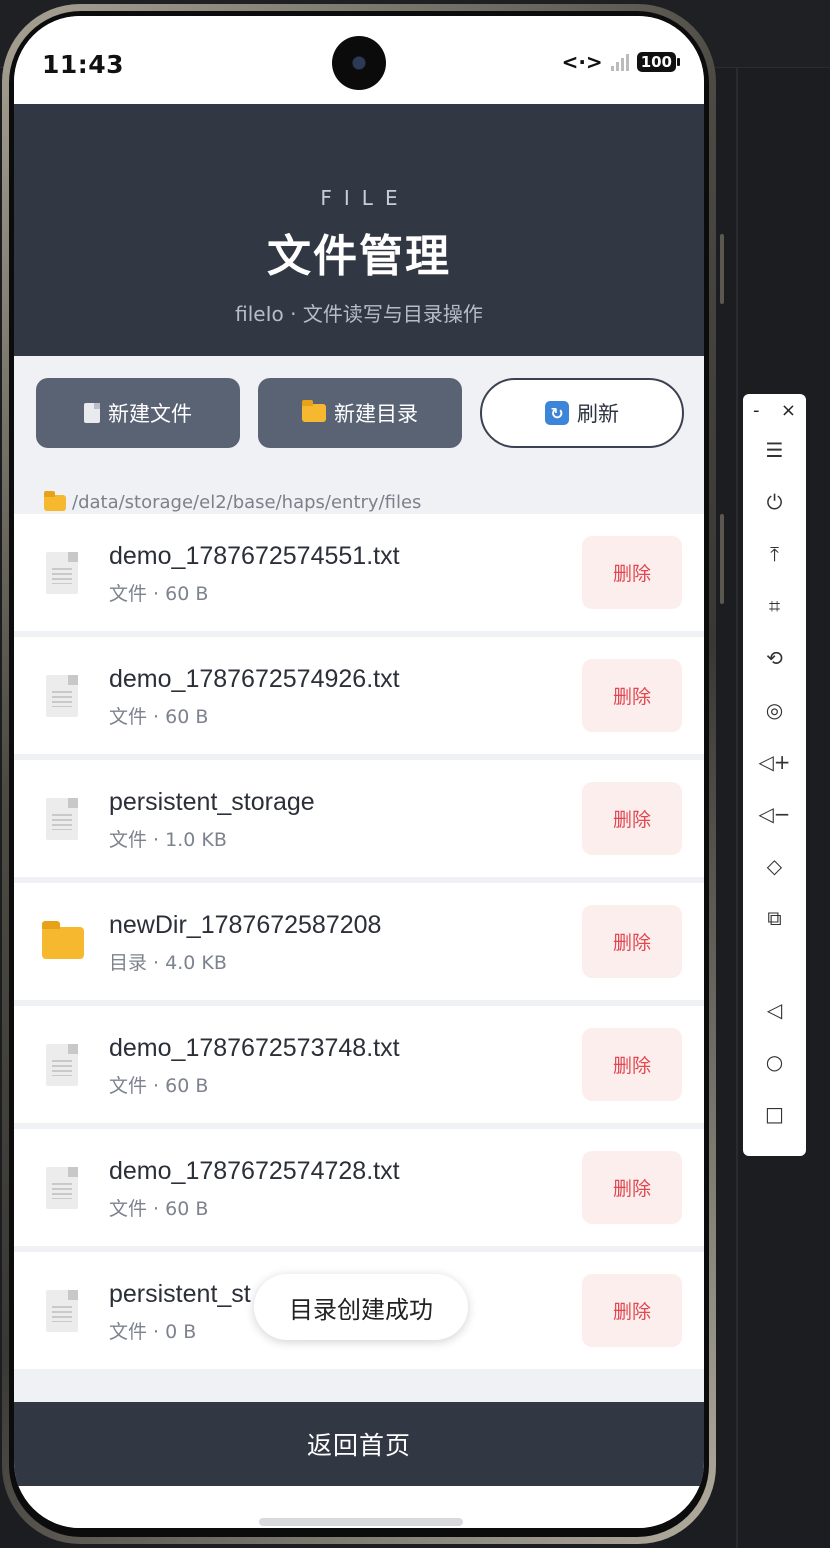 This screenshot has height=1548, width=830. I want to click on file-name: newDir_1787672587208, so click(245, 925).